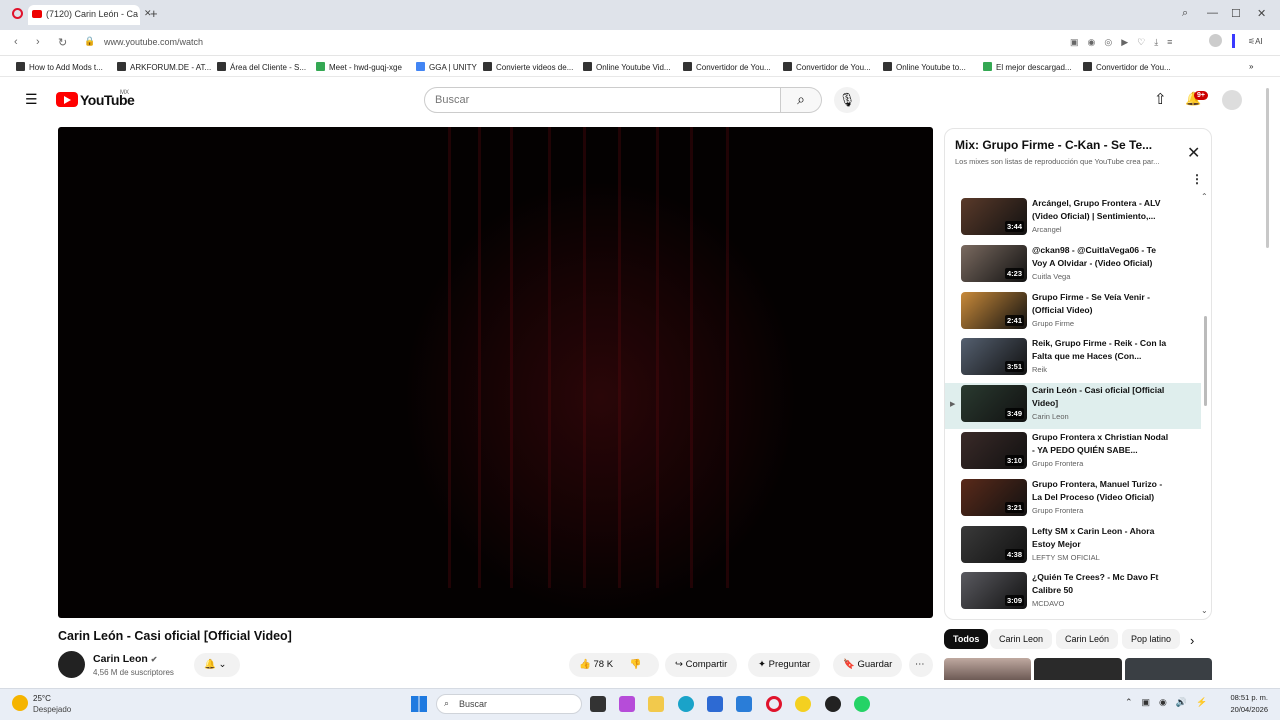 The width and height of the screenshot is (1280, 720). I want to click on bookmark-item: GGA | UNITY, so click(446, 67).